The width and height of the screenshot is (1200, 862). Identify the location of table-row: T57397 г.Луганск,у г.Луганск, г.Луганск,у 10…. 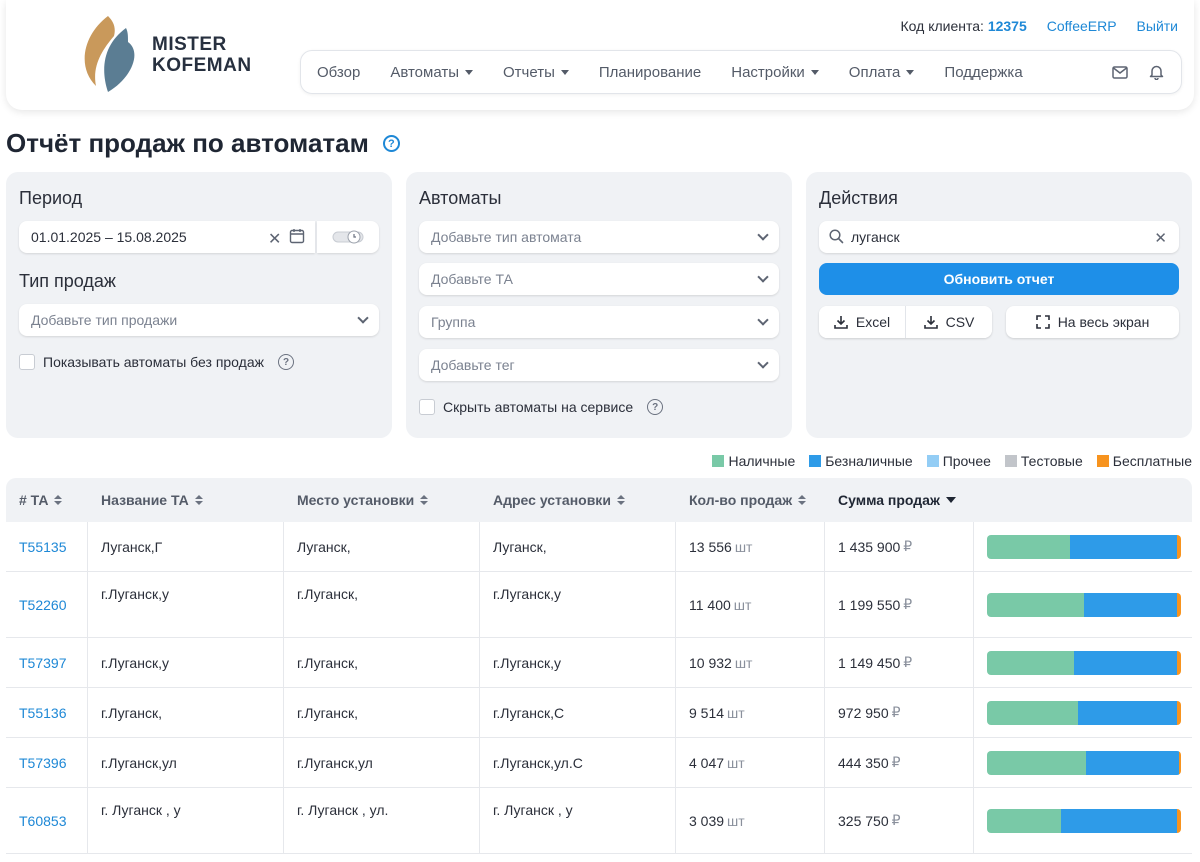
(599, 663).